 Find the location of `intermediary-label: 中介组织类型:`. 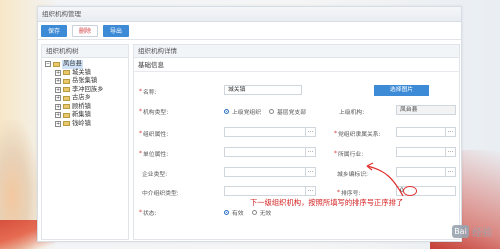

intermediary-label: 中介组织类型: is located at coordinates (160, 194).